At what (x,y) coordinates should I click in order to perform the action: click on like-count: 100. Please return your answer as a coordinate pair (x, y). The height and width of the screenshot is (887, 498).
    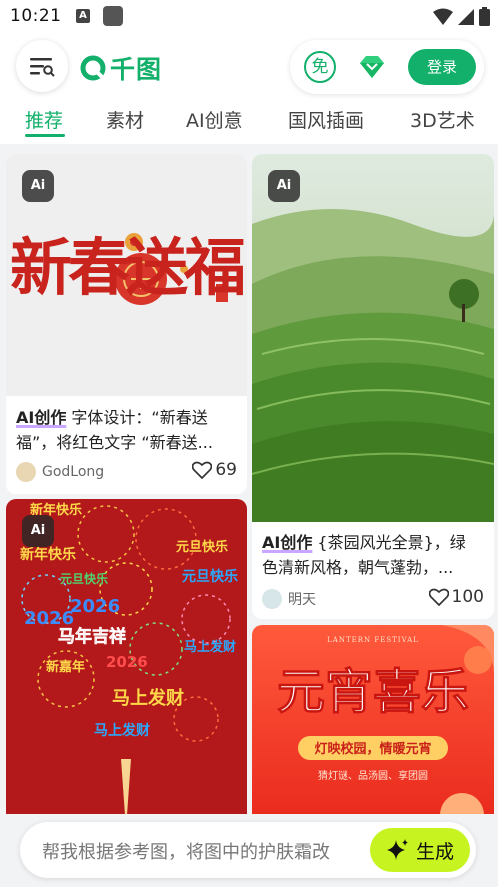
    Looking at the image, I should click on (467, 597).